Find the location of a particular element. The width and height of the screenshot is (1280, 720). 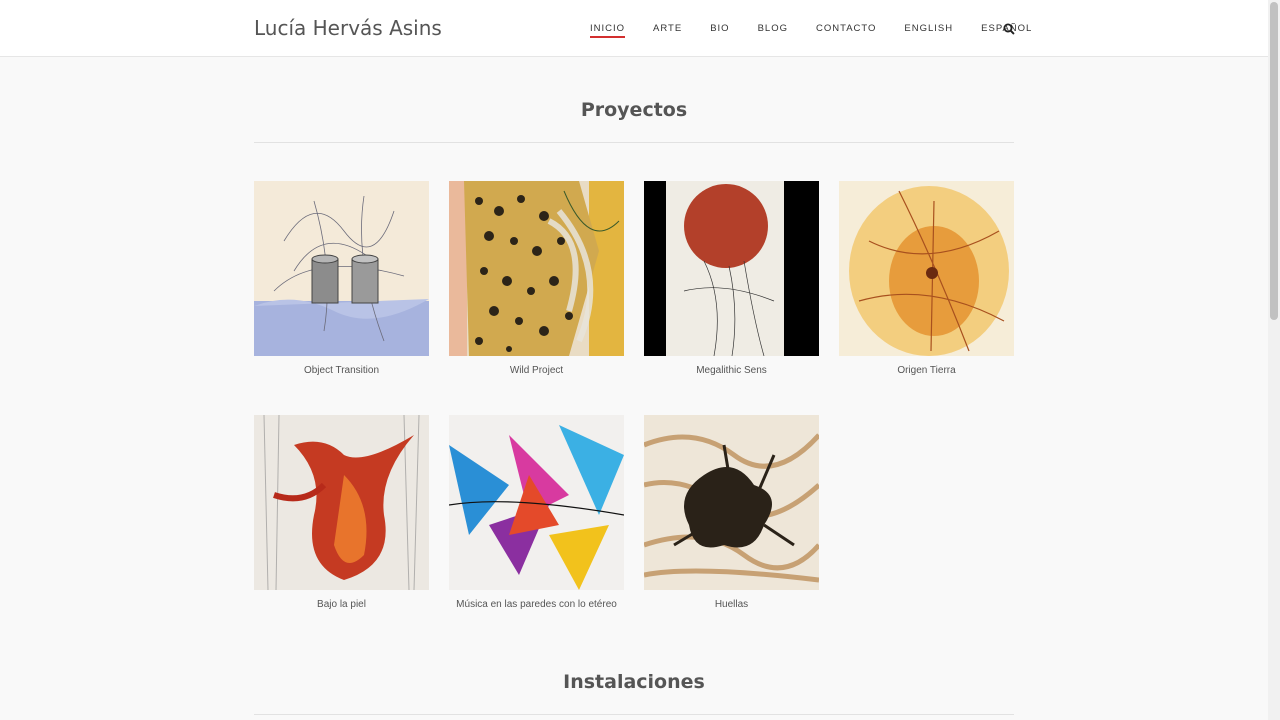

project-caption: Wild Project is located at coordinates (536, 370).